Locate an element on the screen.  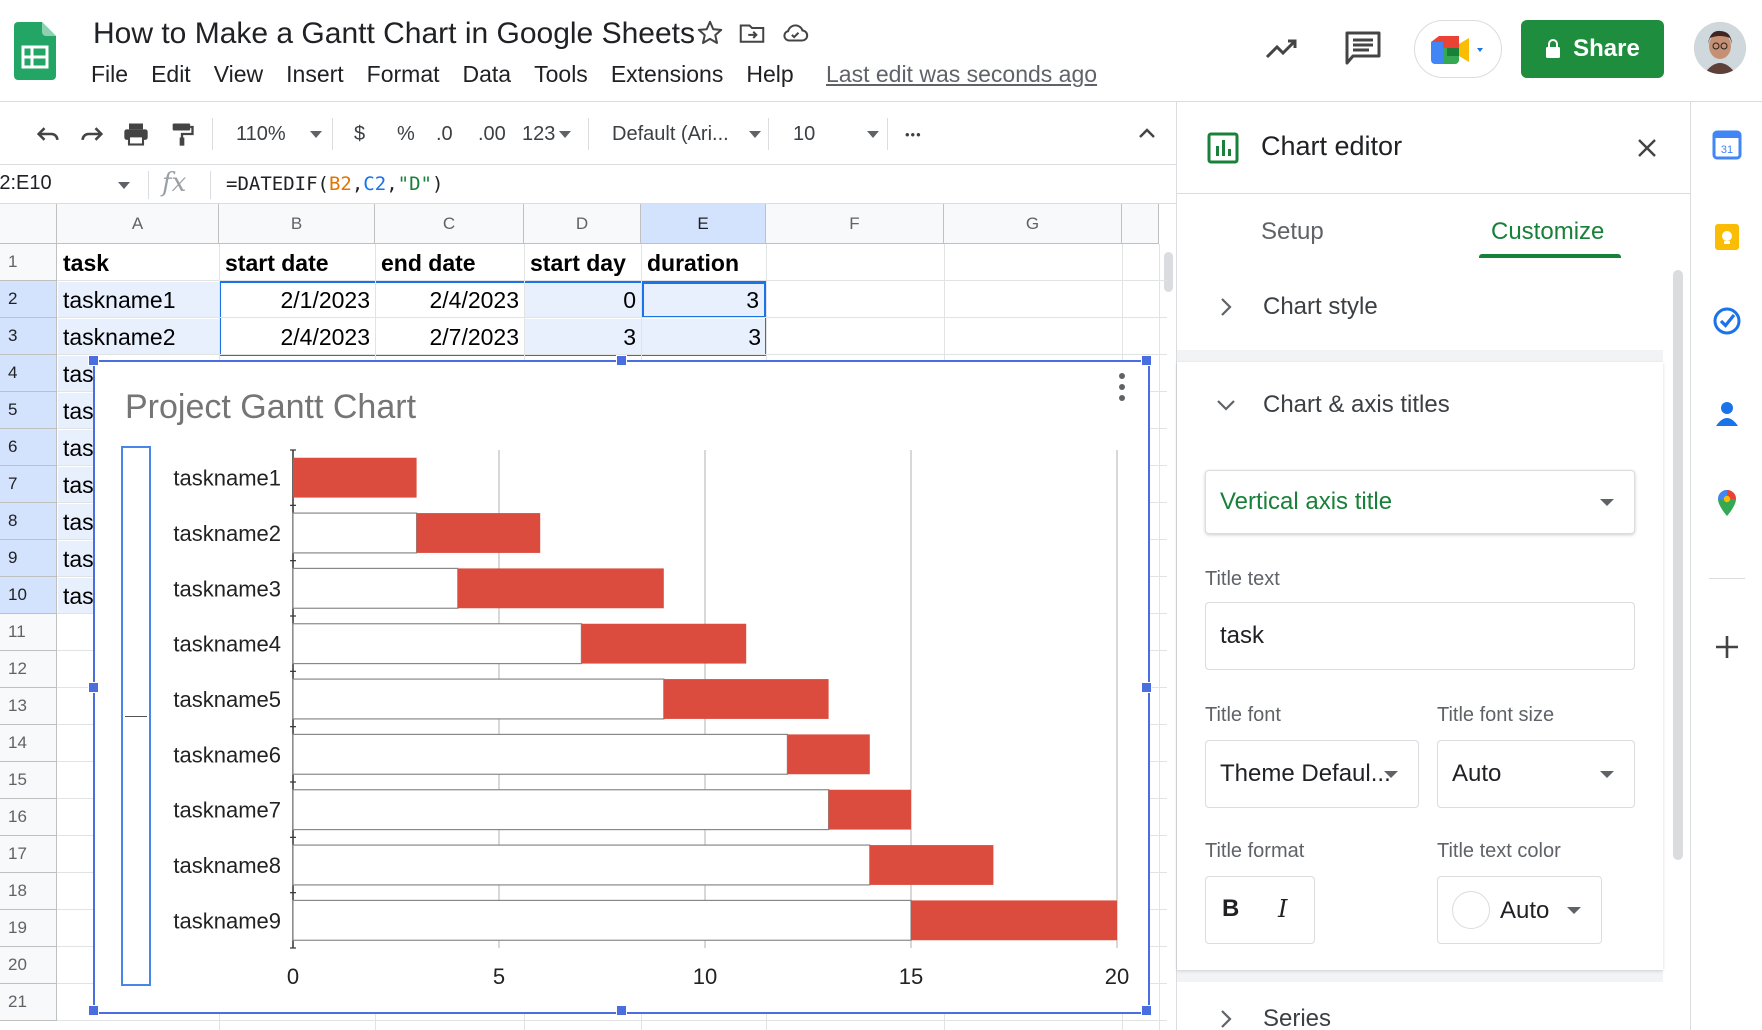
cell-a3: taskname2 is located at coordinates (138, 337).